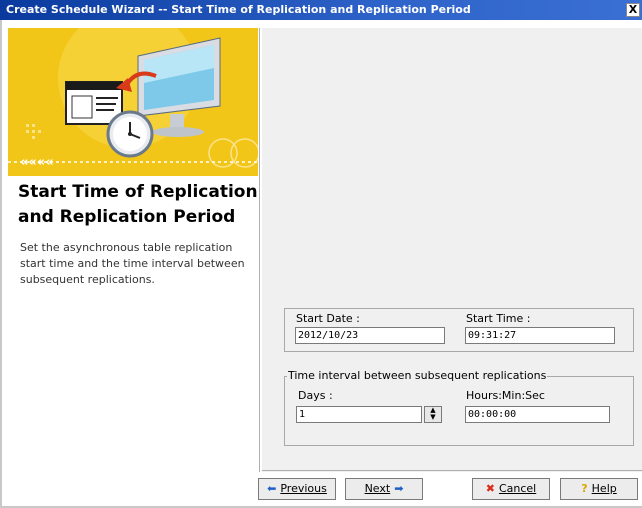  Describe the element at coordinates (604, 488) in the screenshot. I see `help-button-label: Help` at that location.